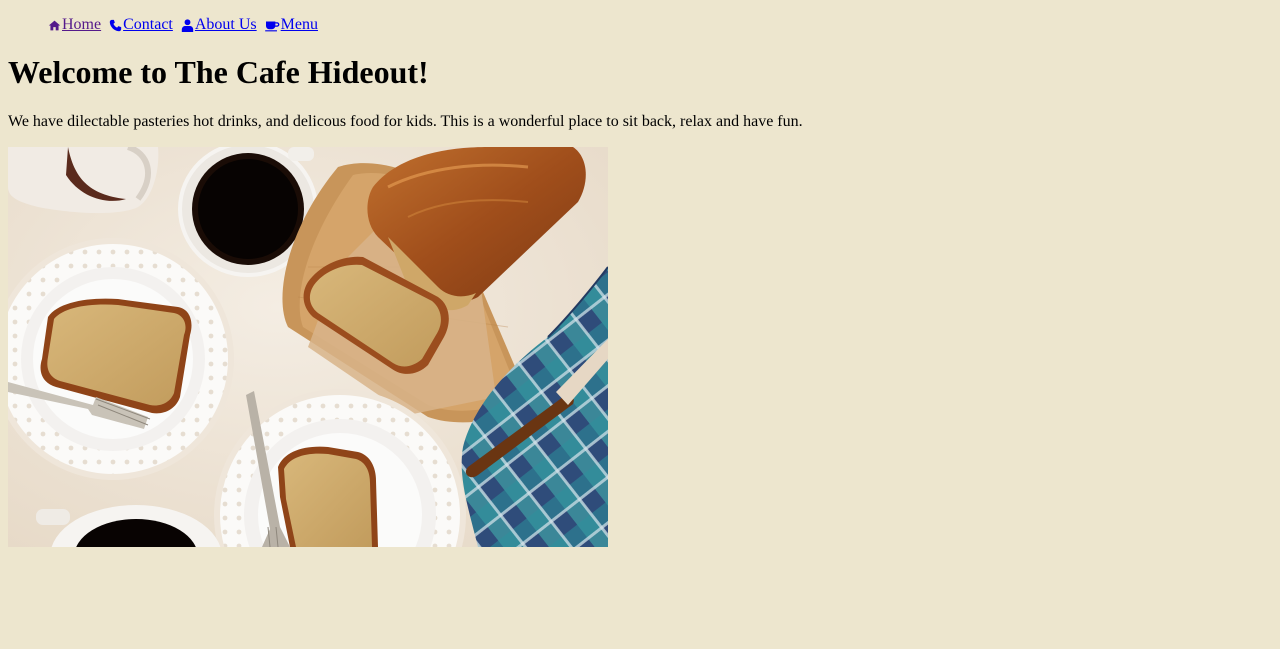  I want to click on nav-link-home-label: Home, so click(82, 24).